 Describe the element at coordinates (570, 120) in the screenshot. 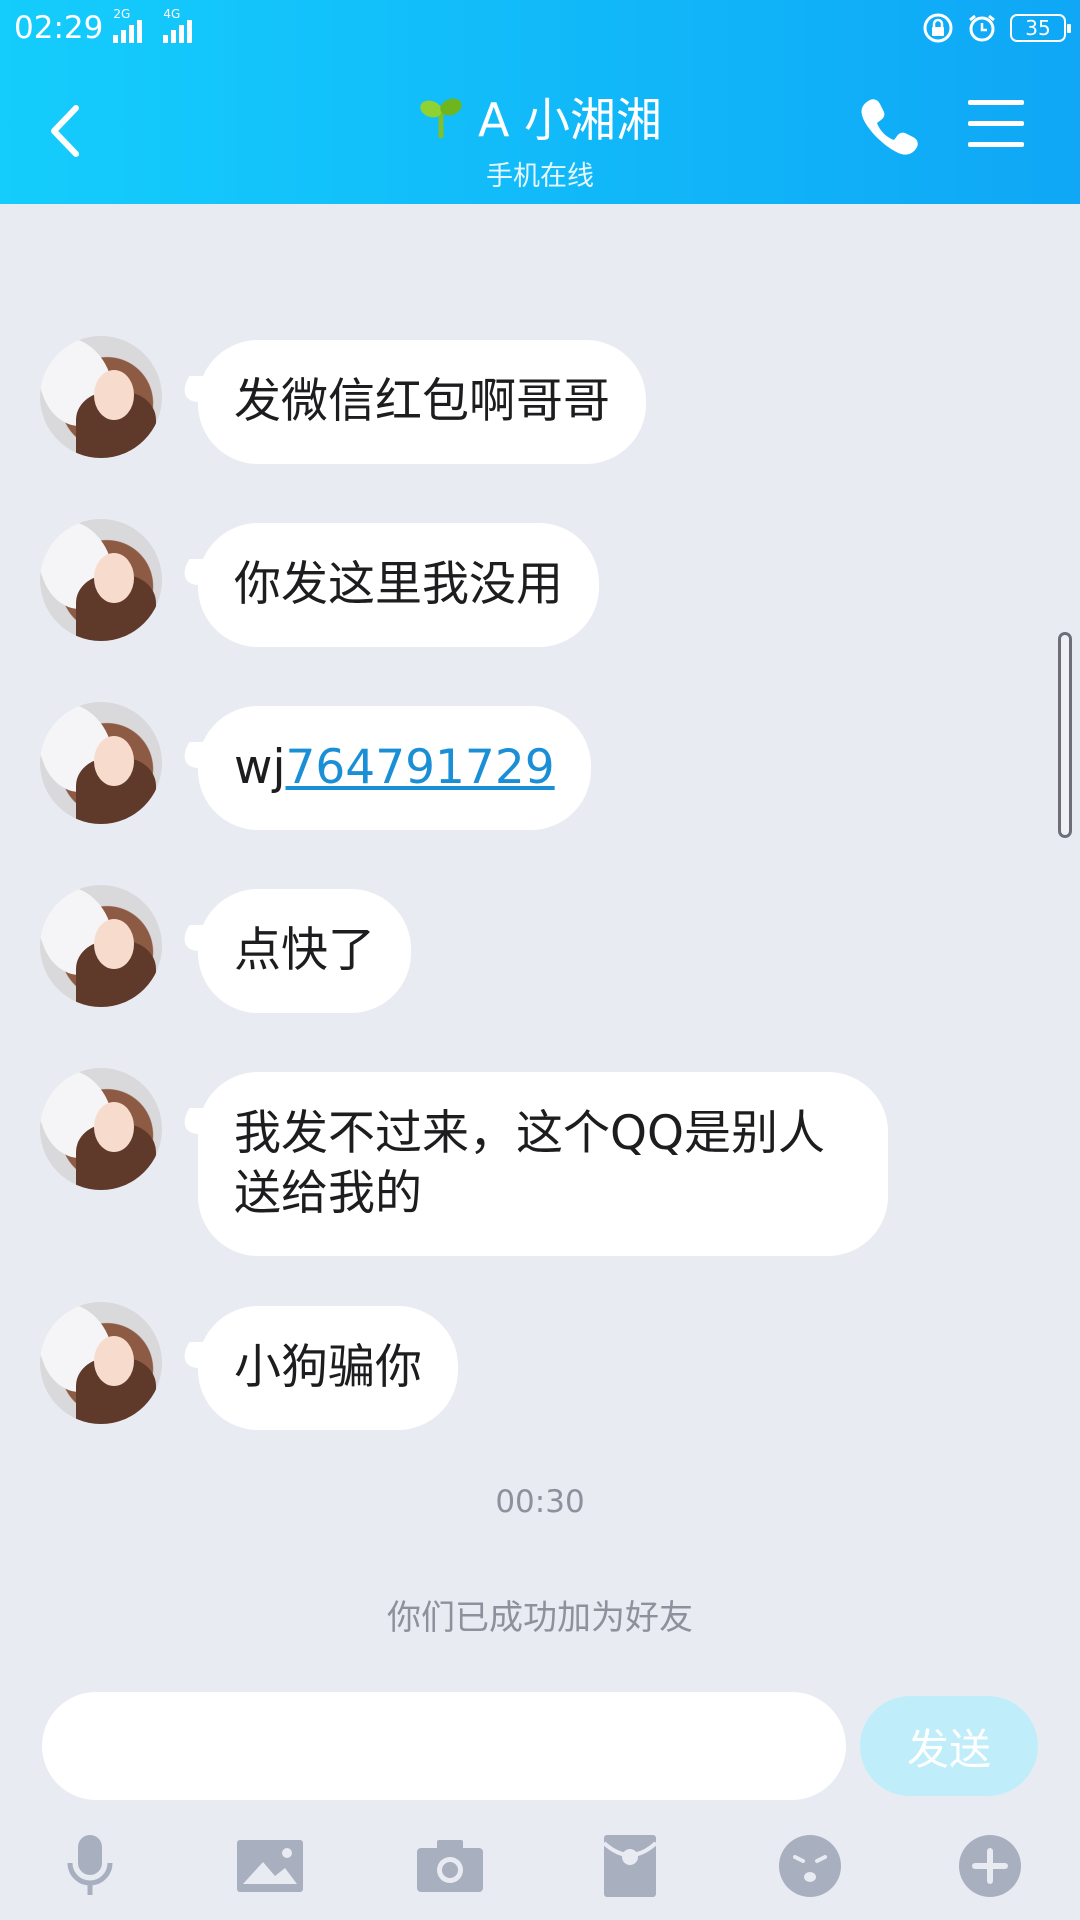

I see `contact-name: A 小湘湘` at that location.